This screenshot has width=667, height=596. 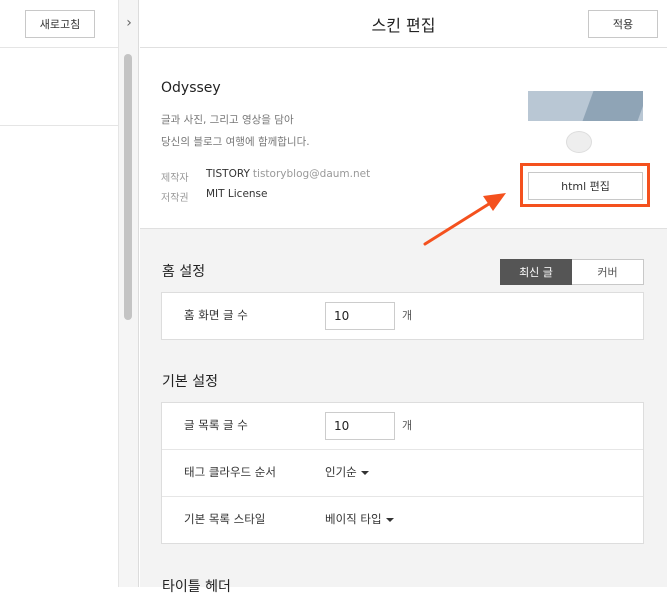 I want to click on maker-name: TISTORY, so click(x=228, y=174).